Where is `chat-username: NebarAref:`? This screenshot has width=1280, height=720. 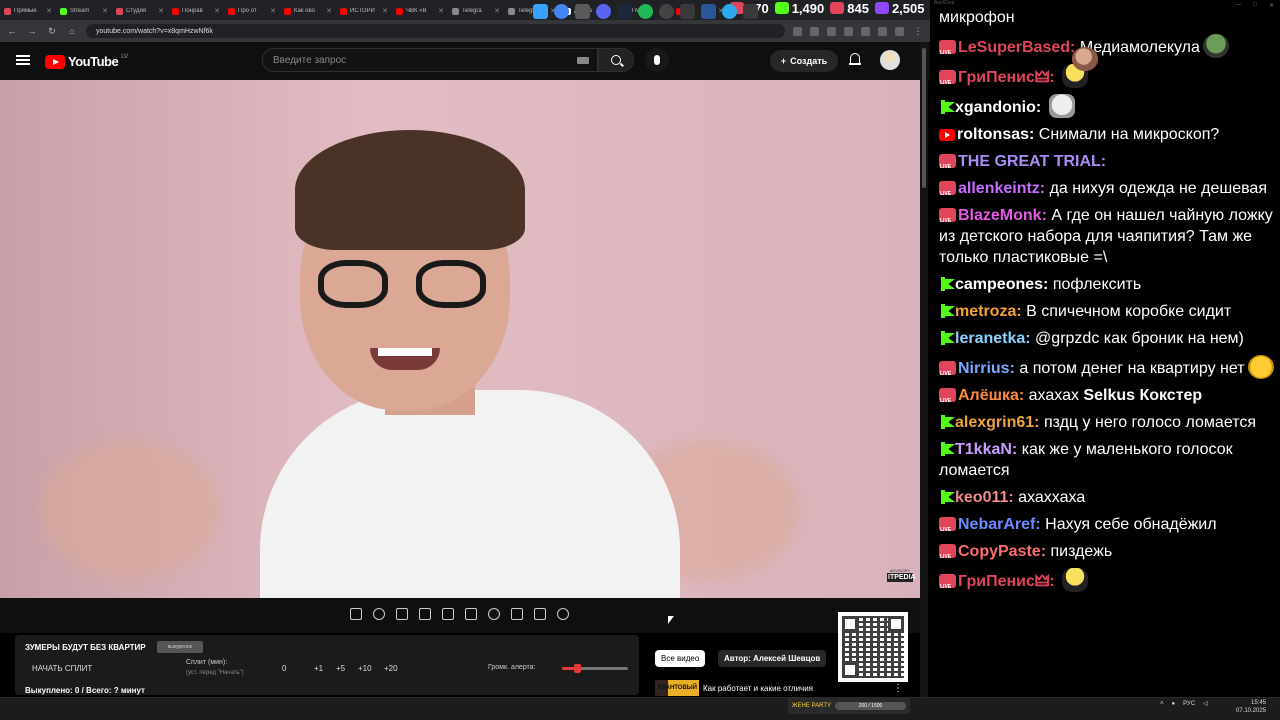 chat-username: NebarAref: is located at coordinates (999, 524).